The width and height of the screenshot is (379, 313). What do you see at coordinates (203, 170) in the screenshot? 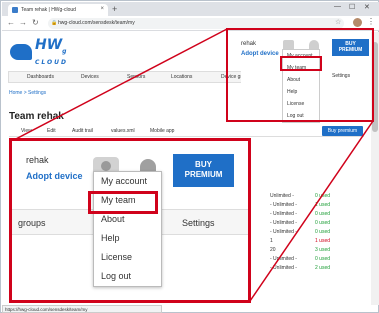
I see `buy-premium-header-button: BUY PREMIUM` at bounding box center [203, 170].